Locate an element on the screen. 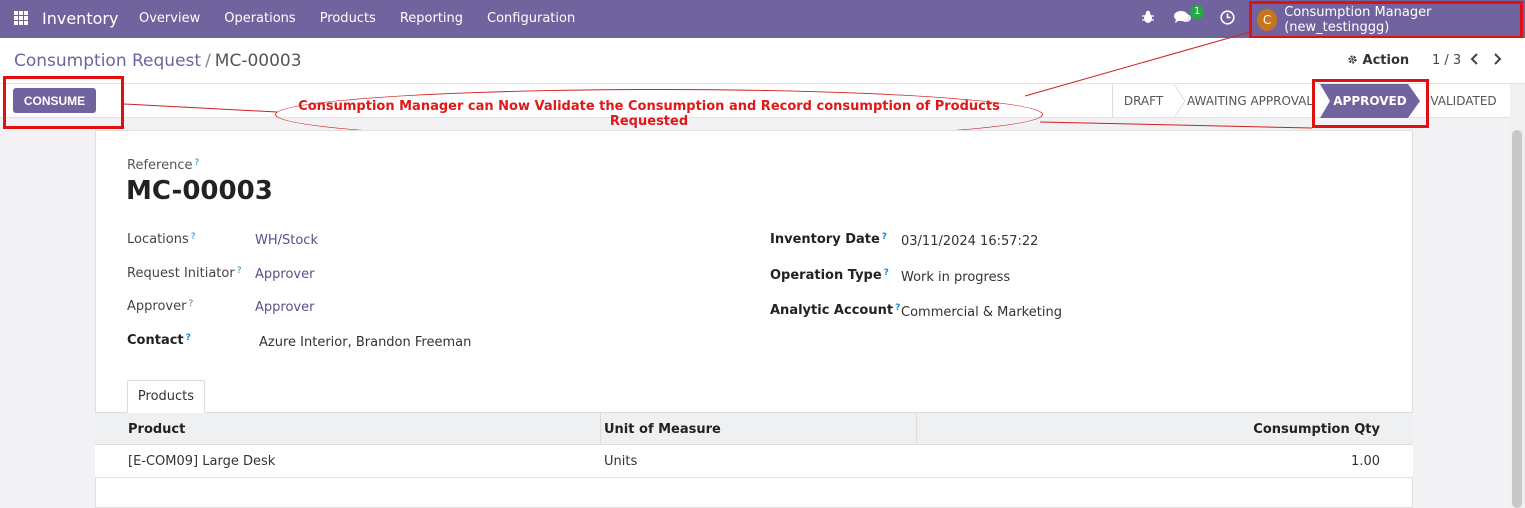  analytic-account-field: Commercial & Marketing is located at coordinates (981, 312).